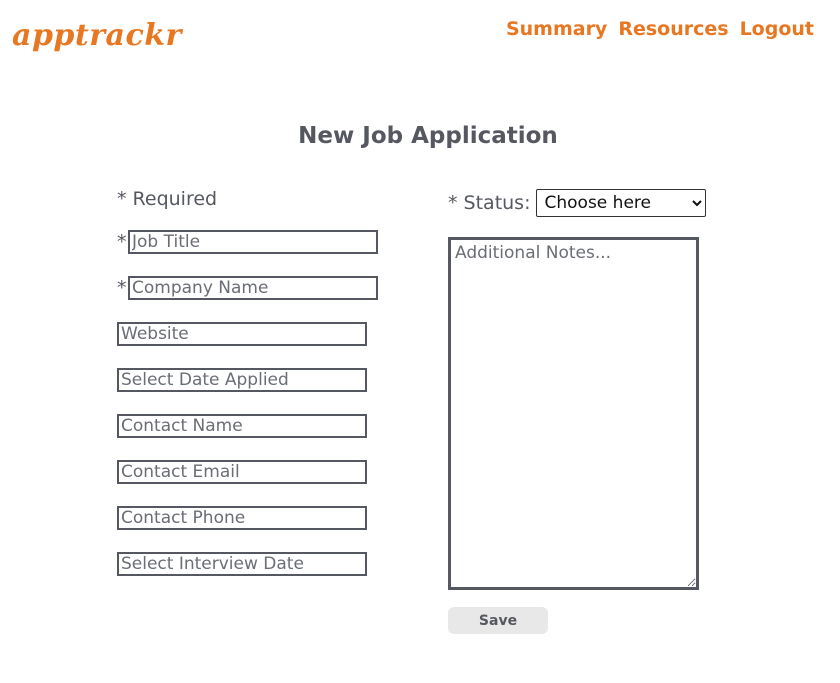  I want to click on page-title: New Job Application, so click(428, 136).